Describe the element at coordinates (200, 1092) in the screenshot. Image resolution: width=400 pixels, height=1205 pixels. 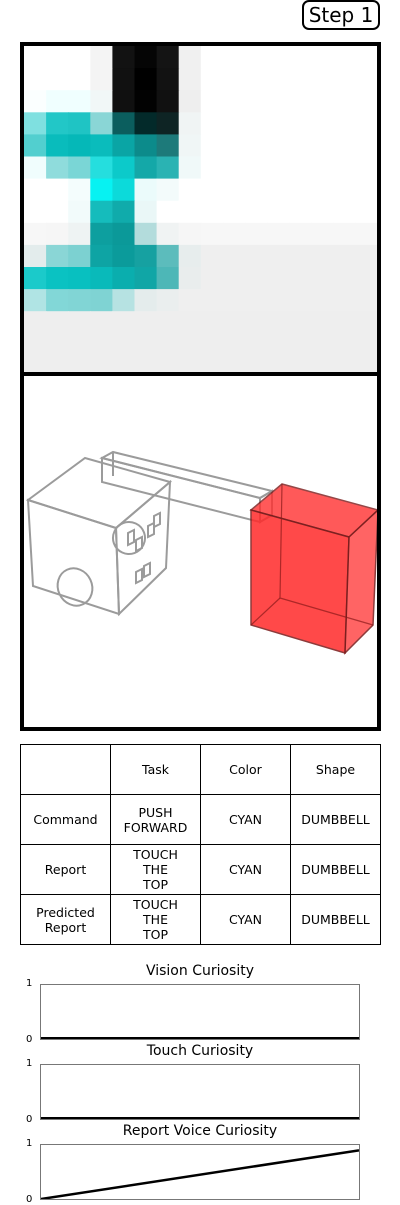
I see `touch-curiosity-plot` at that location.